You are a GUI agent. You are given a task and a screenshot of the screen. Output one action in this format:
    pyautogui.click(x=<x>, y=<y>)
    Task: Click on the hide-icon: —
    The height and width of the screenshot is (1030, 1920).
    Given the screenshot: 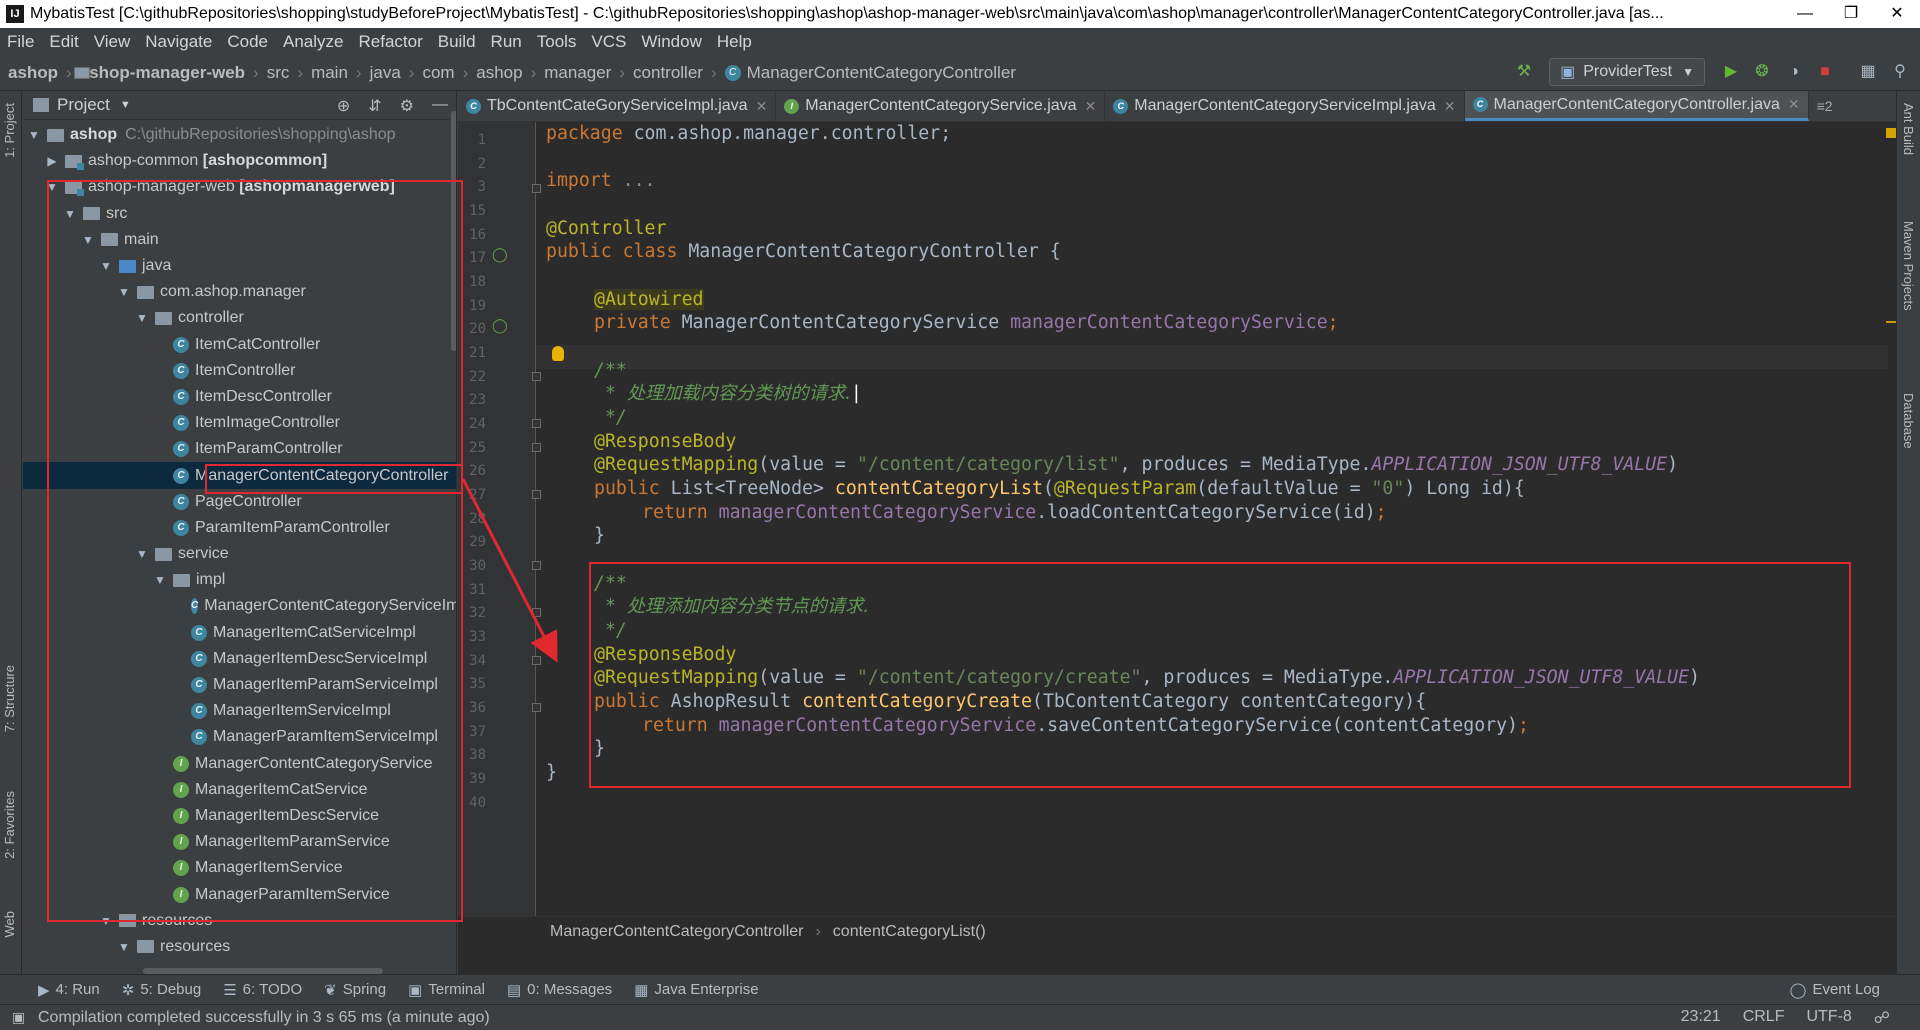 What is the action you would take?
    pyautogui.click(x=440, y=106)
    